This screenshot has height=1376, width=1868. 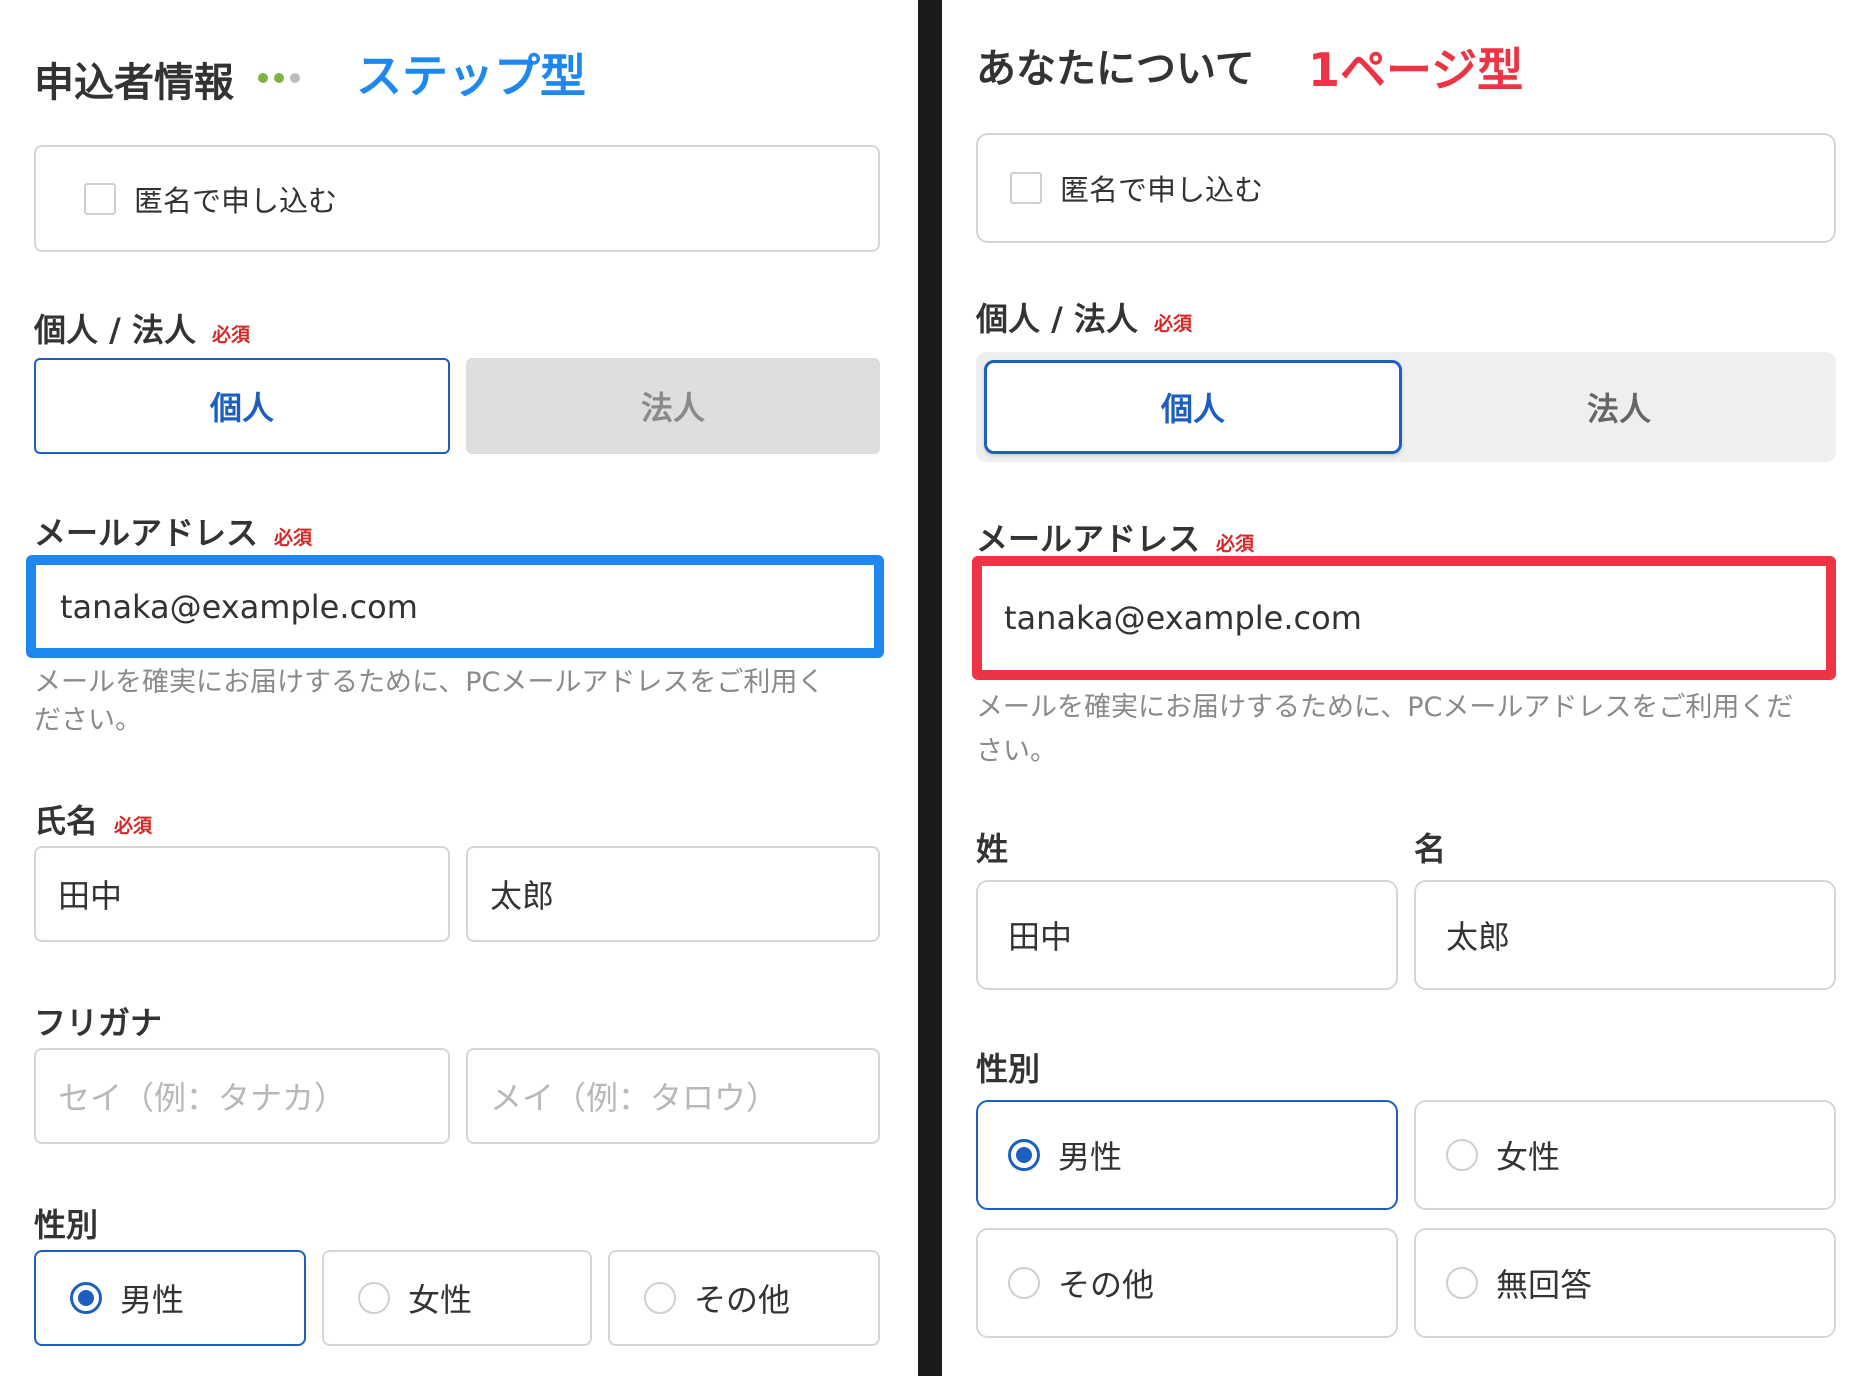 I want to click on email-help-line: ださい。, so click(x=88, y=720).